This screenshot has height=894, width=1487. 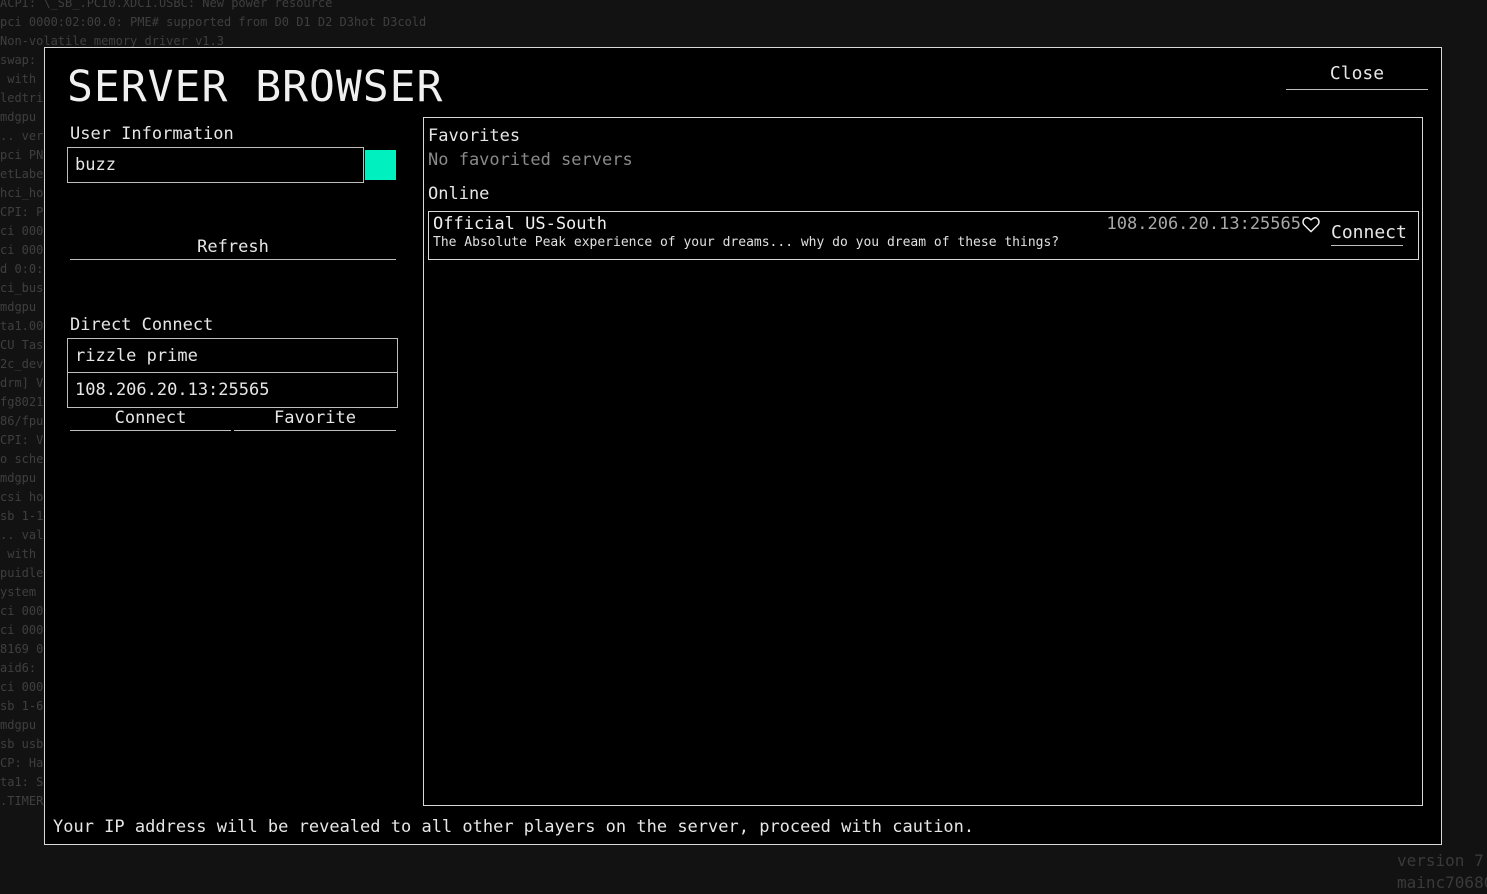 I want to click on version-text: version 7 mainc70680c, so click(x=1442, y=872).